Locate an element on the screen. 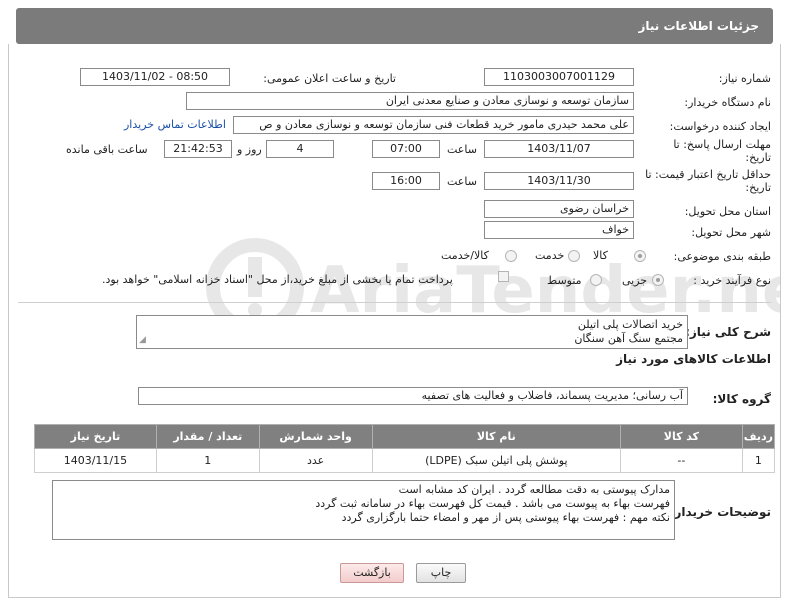  province-label: استان محل تحویل: is located at coordinates (727, 211).